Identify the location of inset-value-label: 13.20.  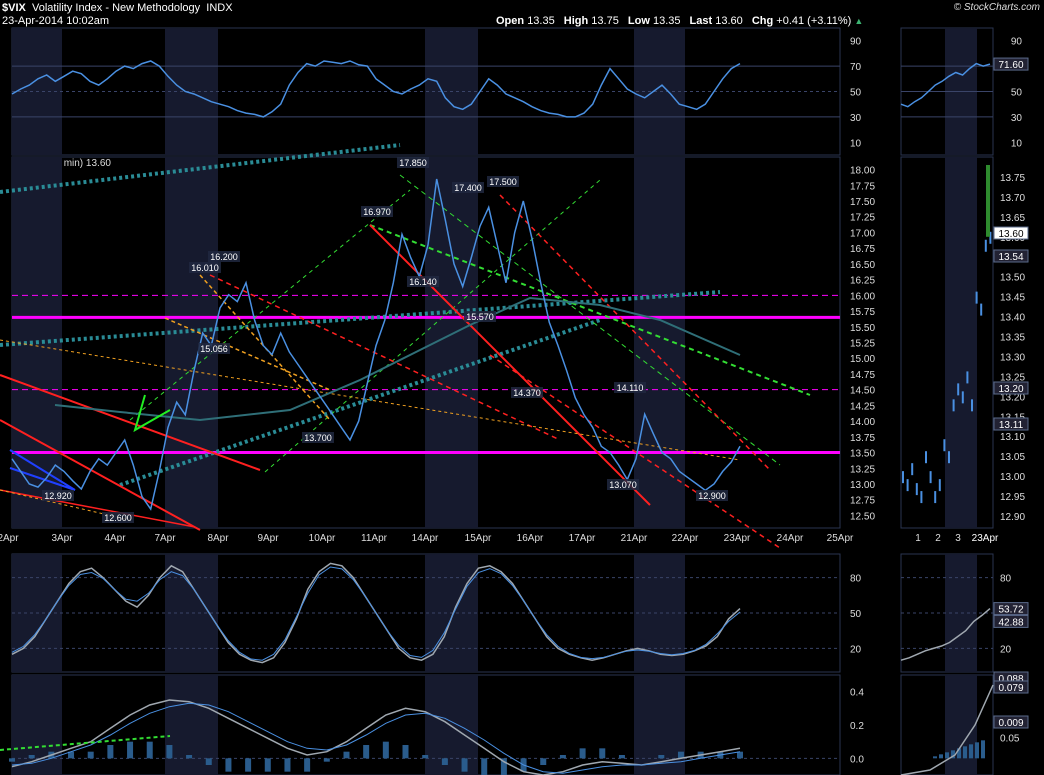
(1010, 389).